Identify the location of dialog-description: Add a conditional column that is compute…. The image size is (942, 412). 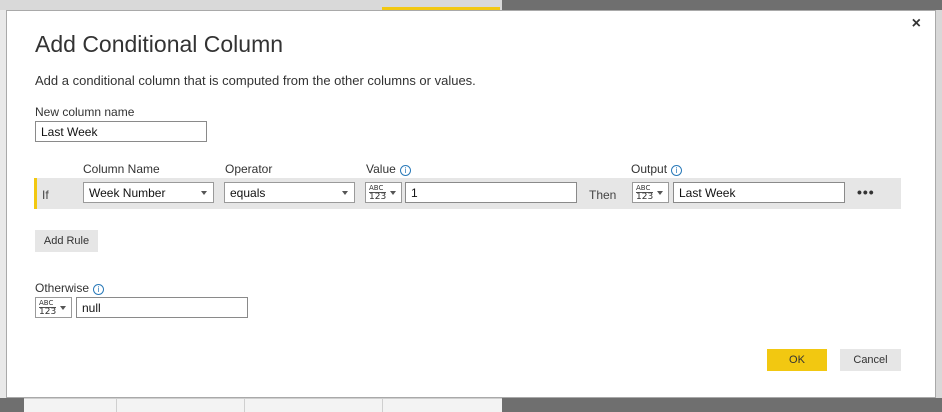
(255, 80).